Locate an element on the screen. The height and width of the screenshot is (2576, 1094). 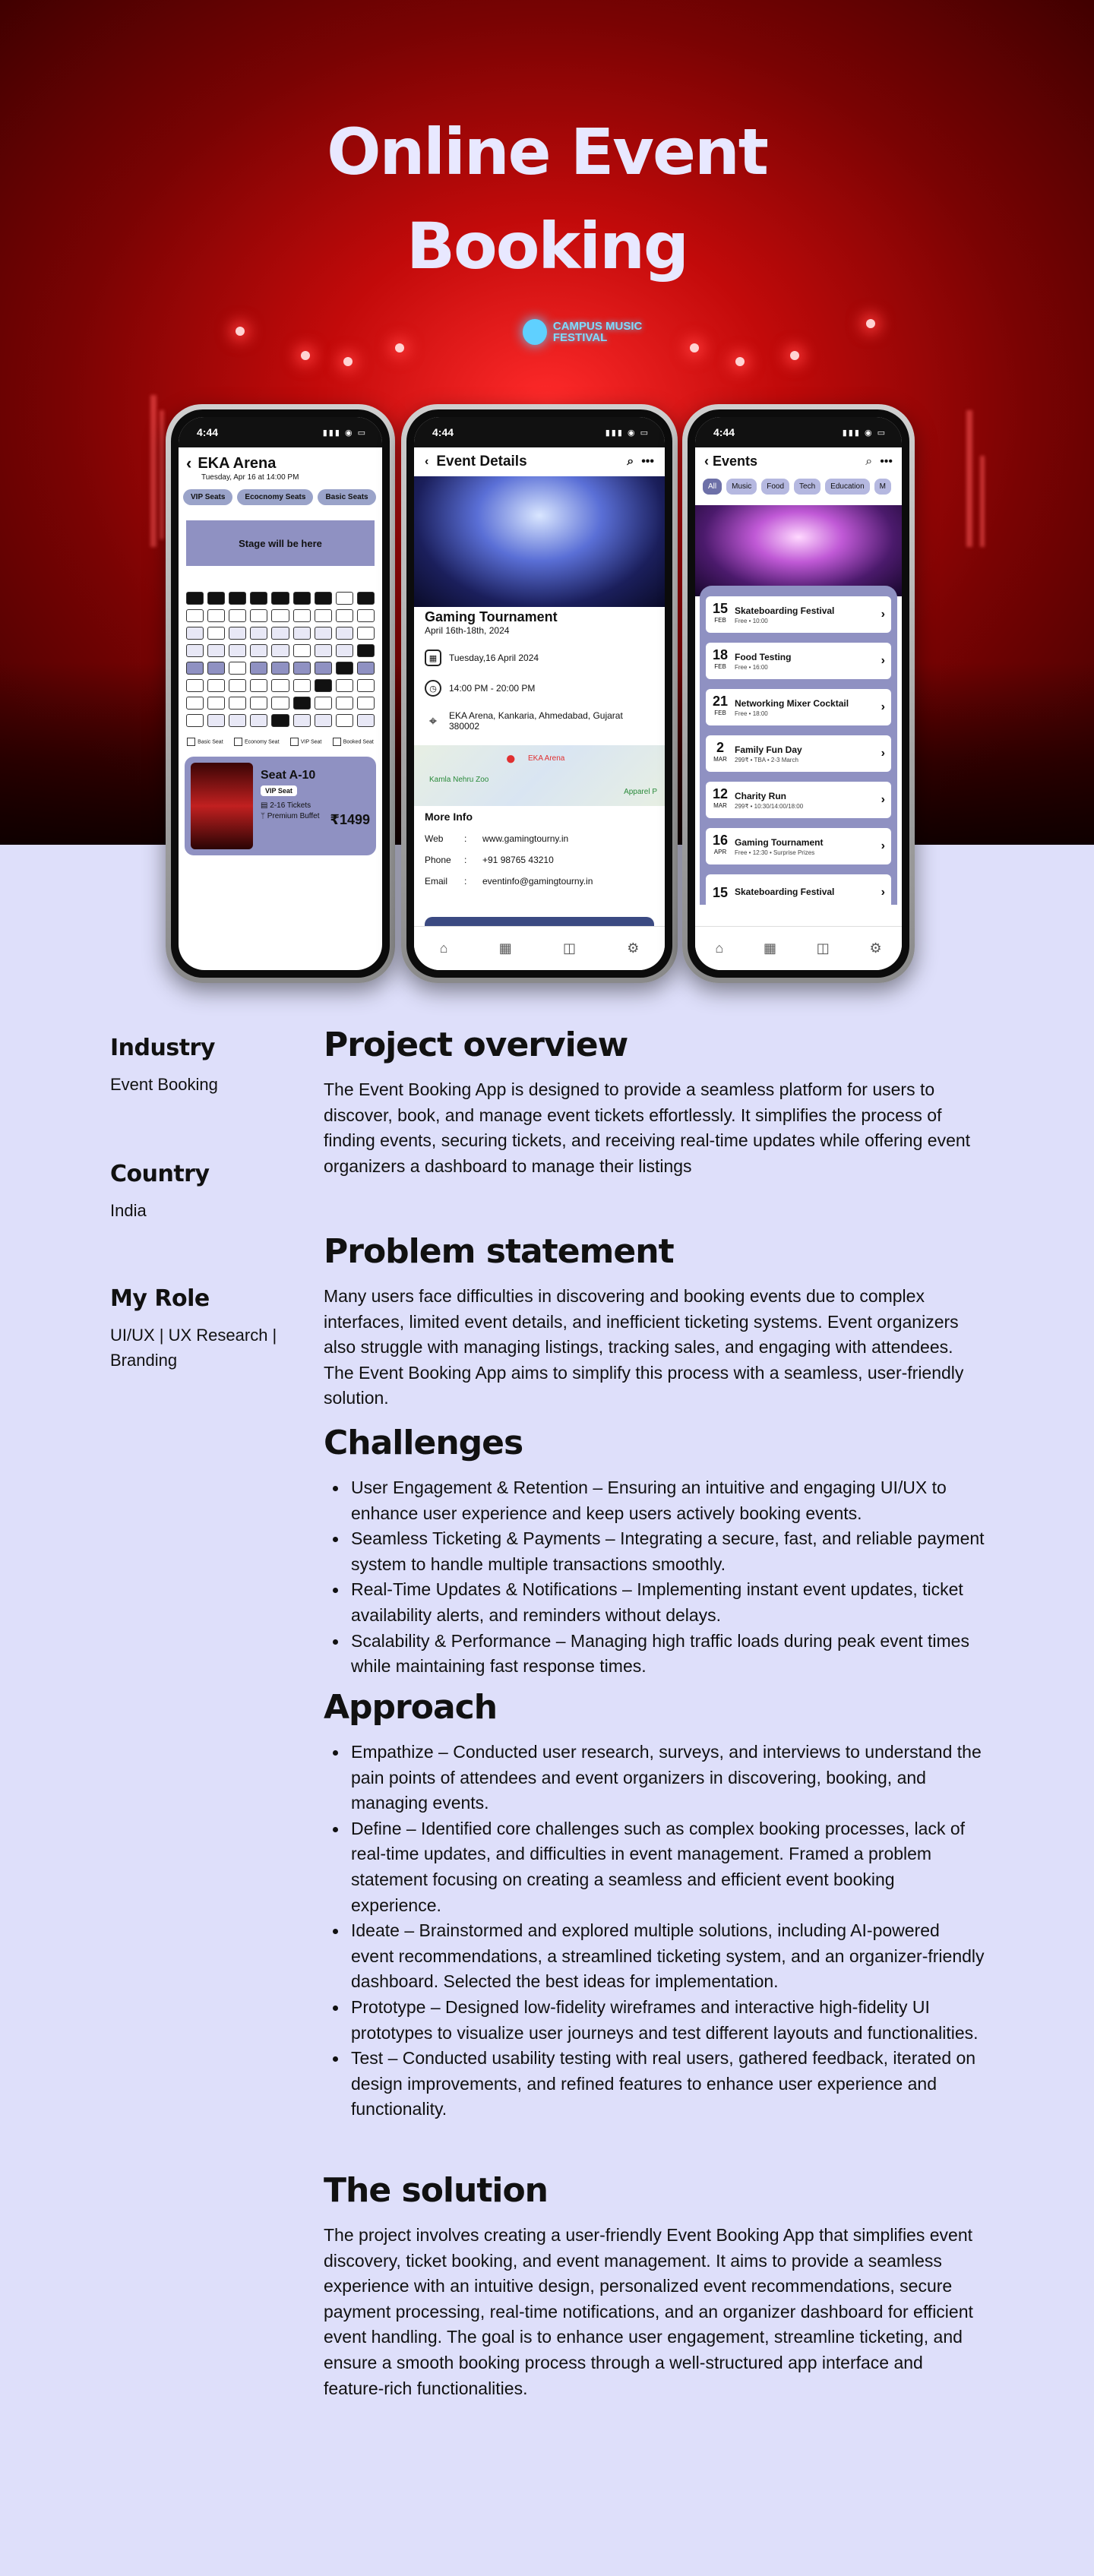
event-list-item: 15 Skateboarding Festival › is located at coordinates (798, 889).